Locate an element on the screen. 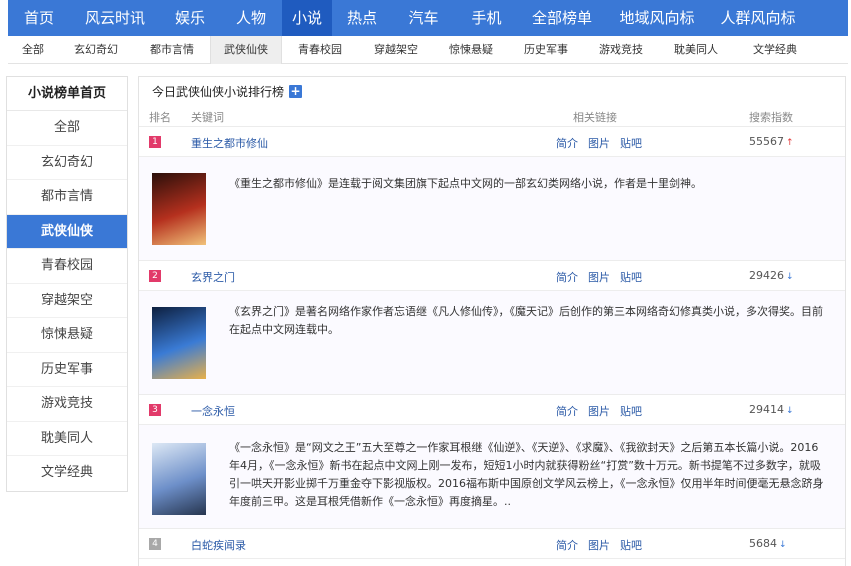 The height and width of the screenshot is (566, 851). rank-badge: 3 is located at coordinates (155, 410).